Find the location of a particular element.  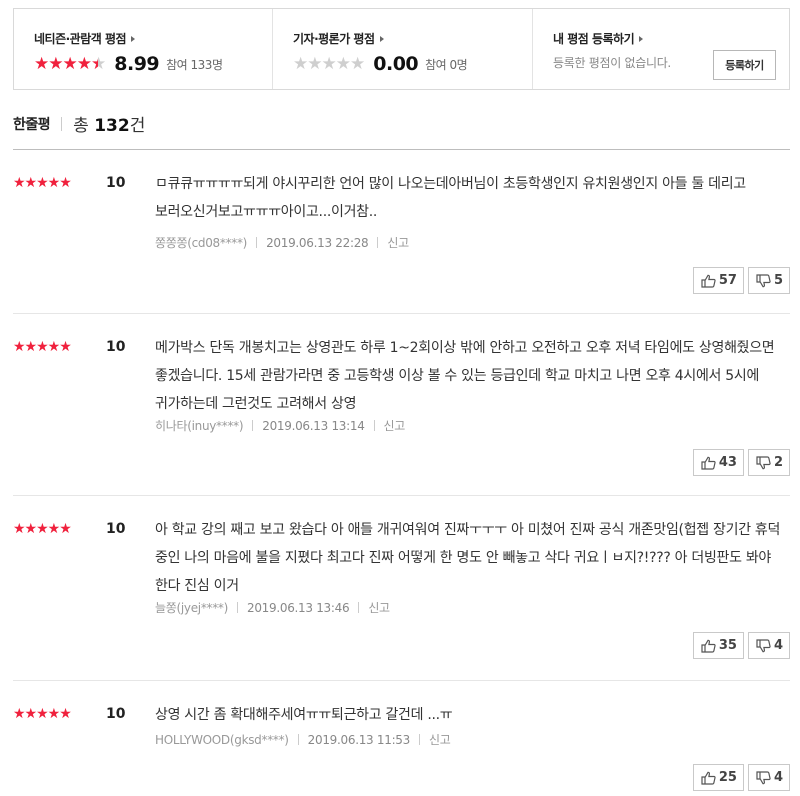

review-list-header: 한줄평 총 132건 is located at coordinates (79, 123).